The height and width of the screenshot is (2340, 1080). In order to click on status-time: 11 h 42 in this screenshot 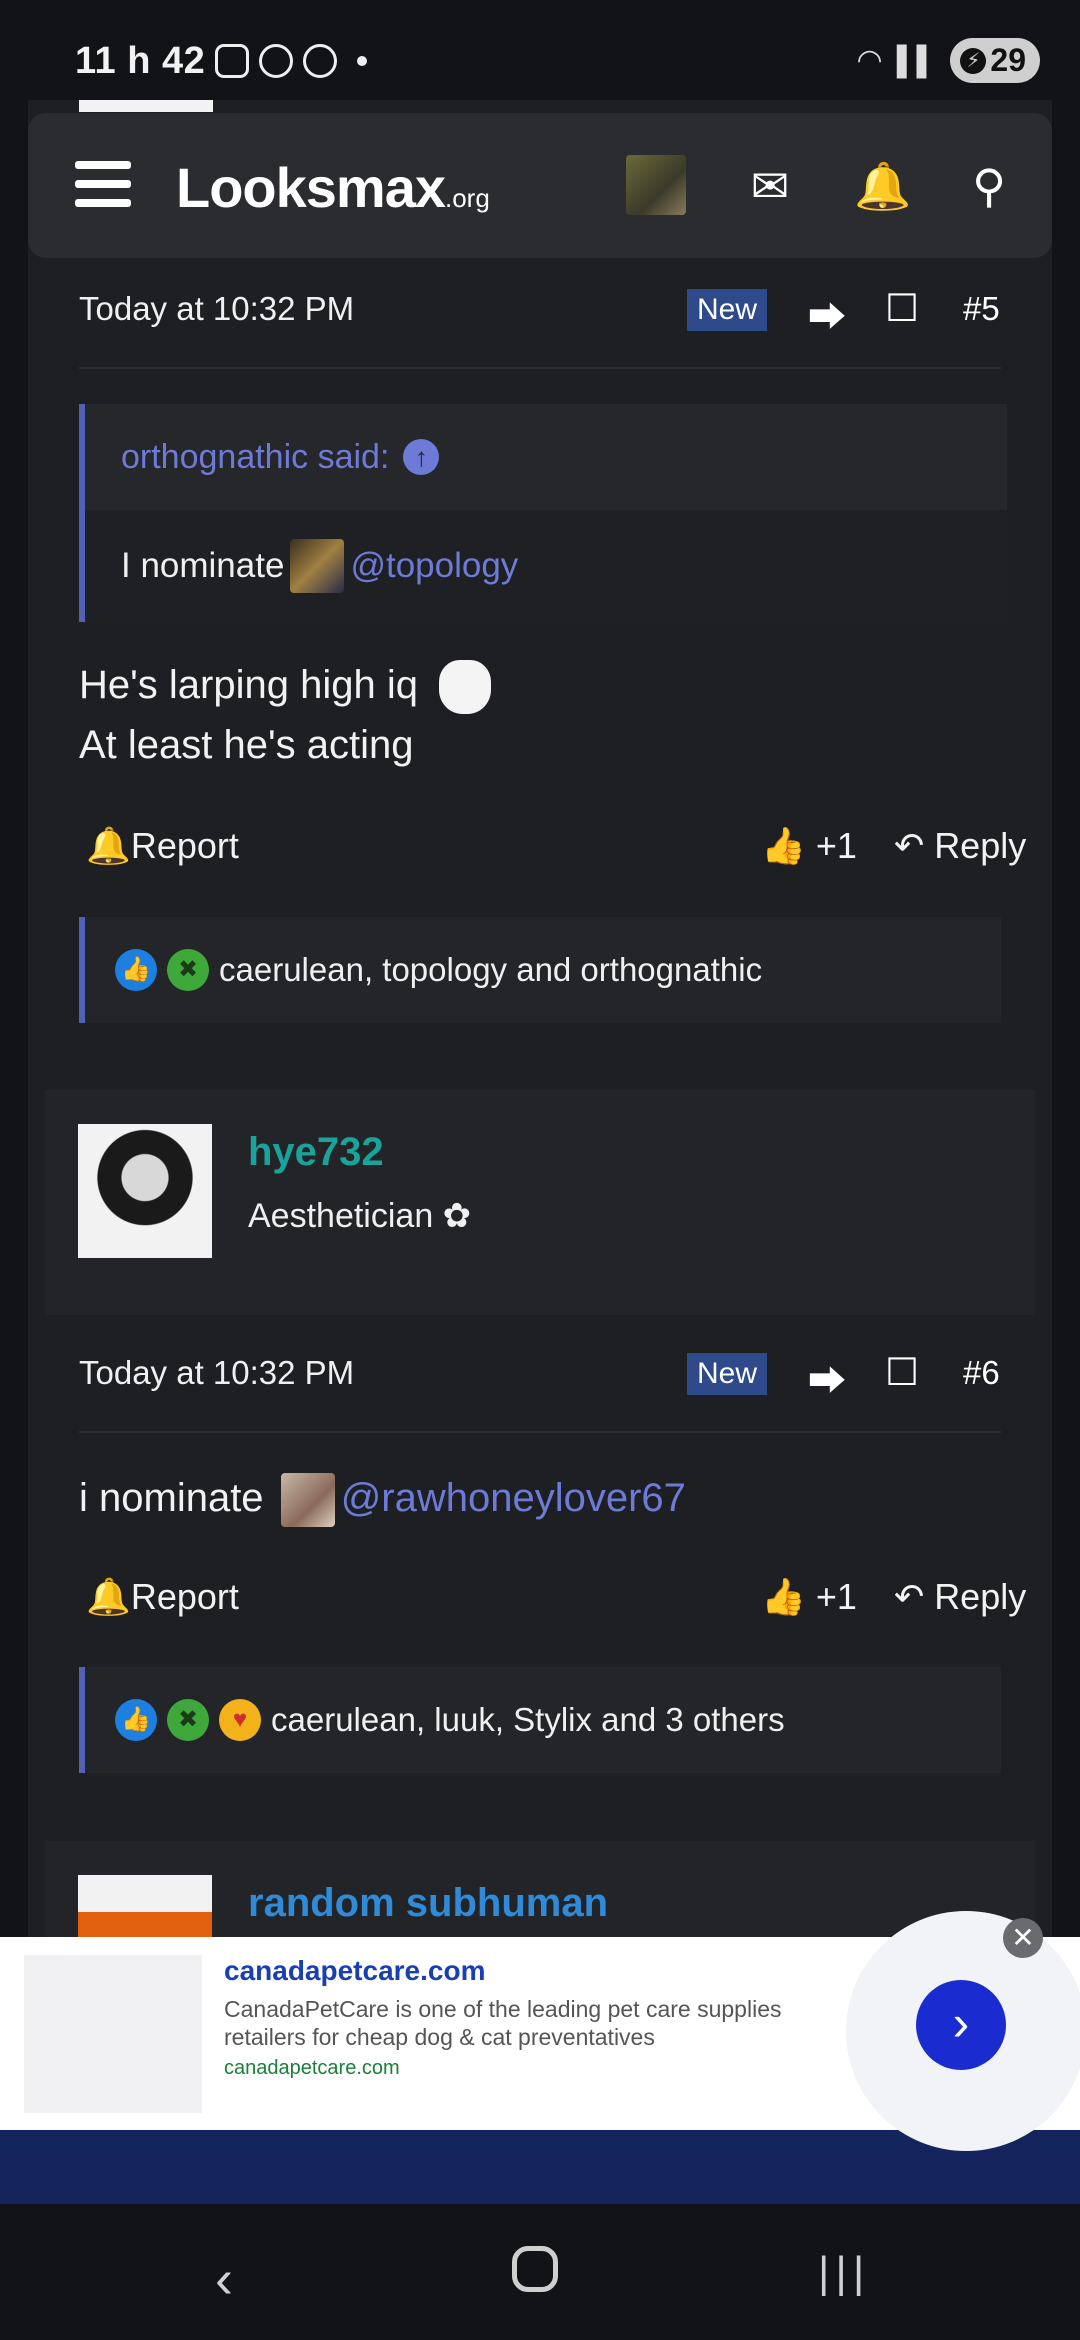, I will do `click(140, 61)`.